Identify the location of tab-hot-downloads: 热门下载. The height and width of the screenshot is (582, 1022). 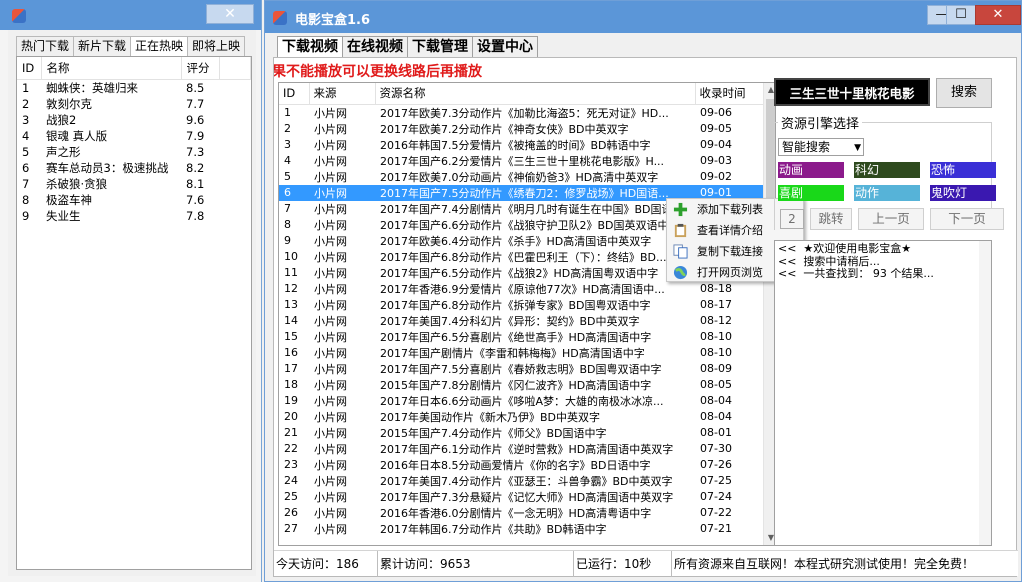
(45, 46).